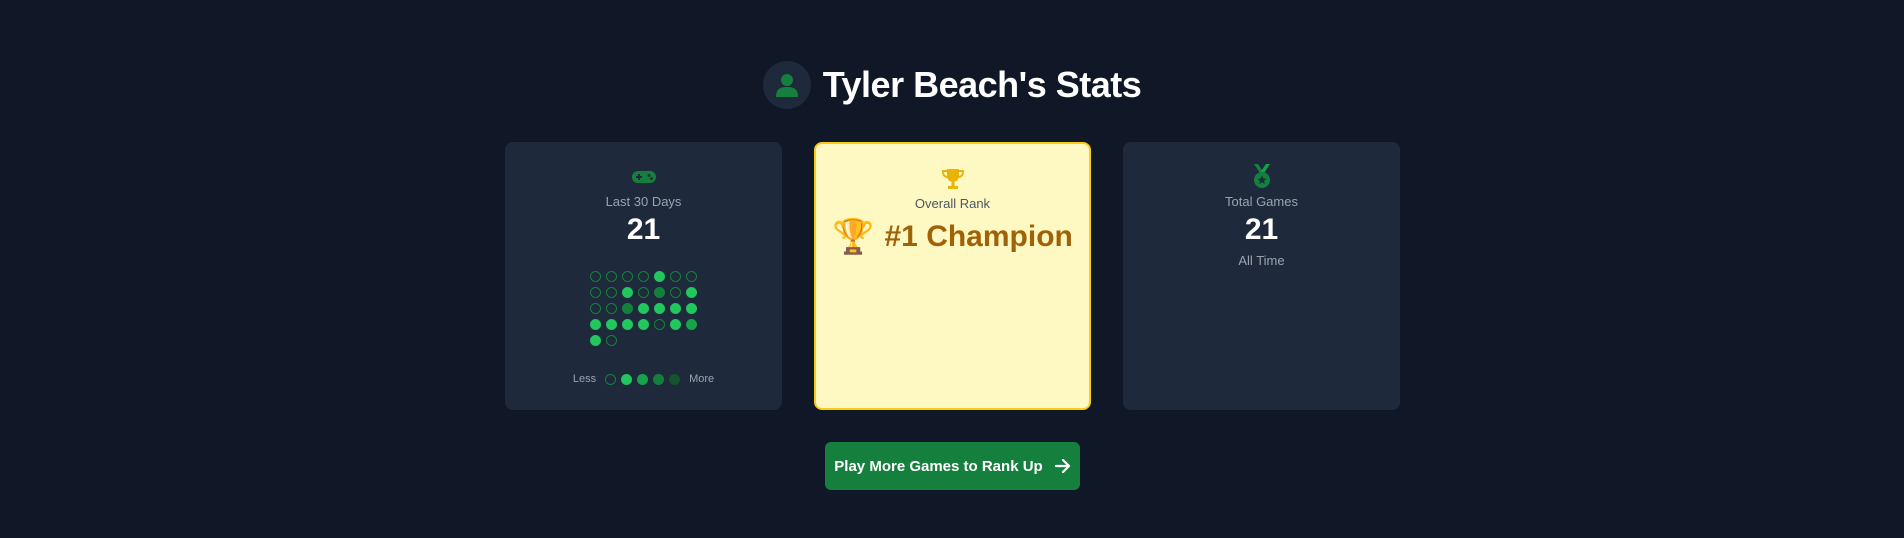 Image resolution: width=1904 pixels, height=538 pixels. I want to click on total-sub: All Time, so click(1261, 260).